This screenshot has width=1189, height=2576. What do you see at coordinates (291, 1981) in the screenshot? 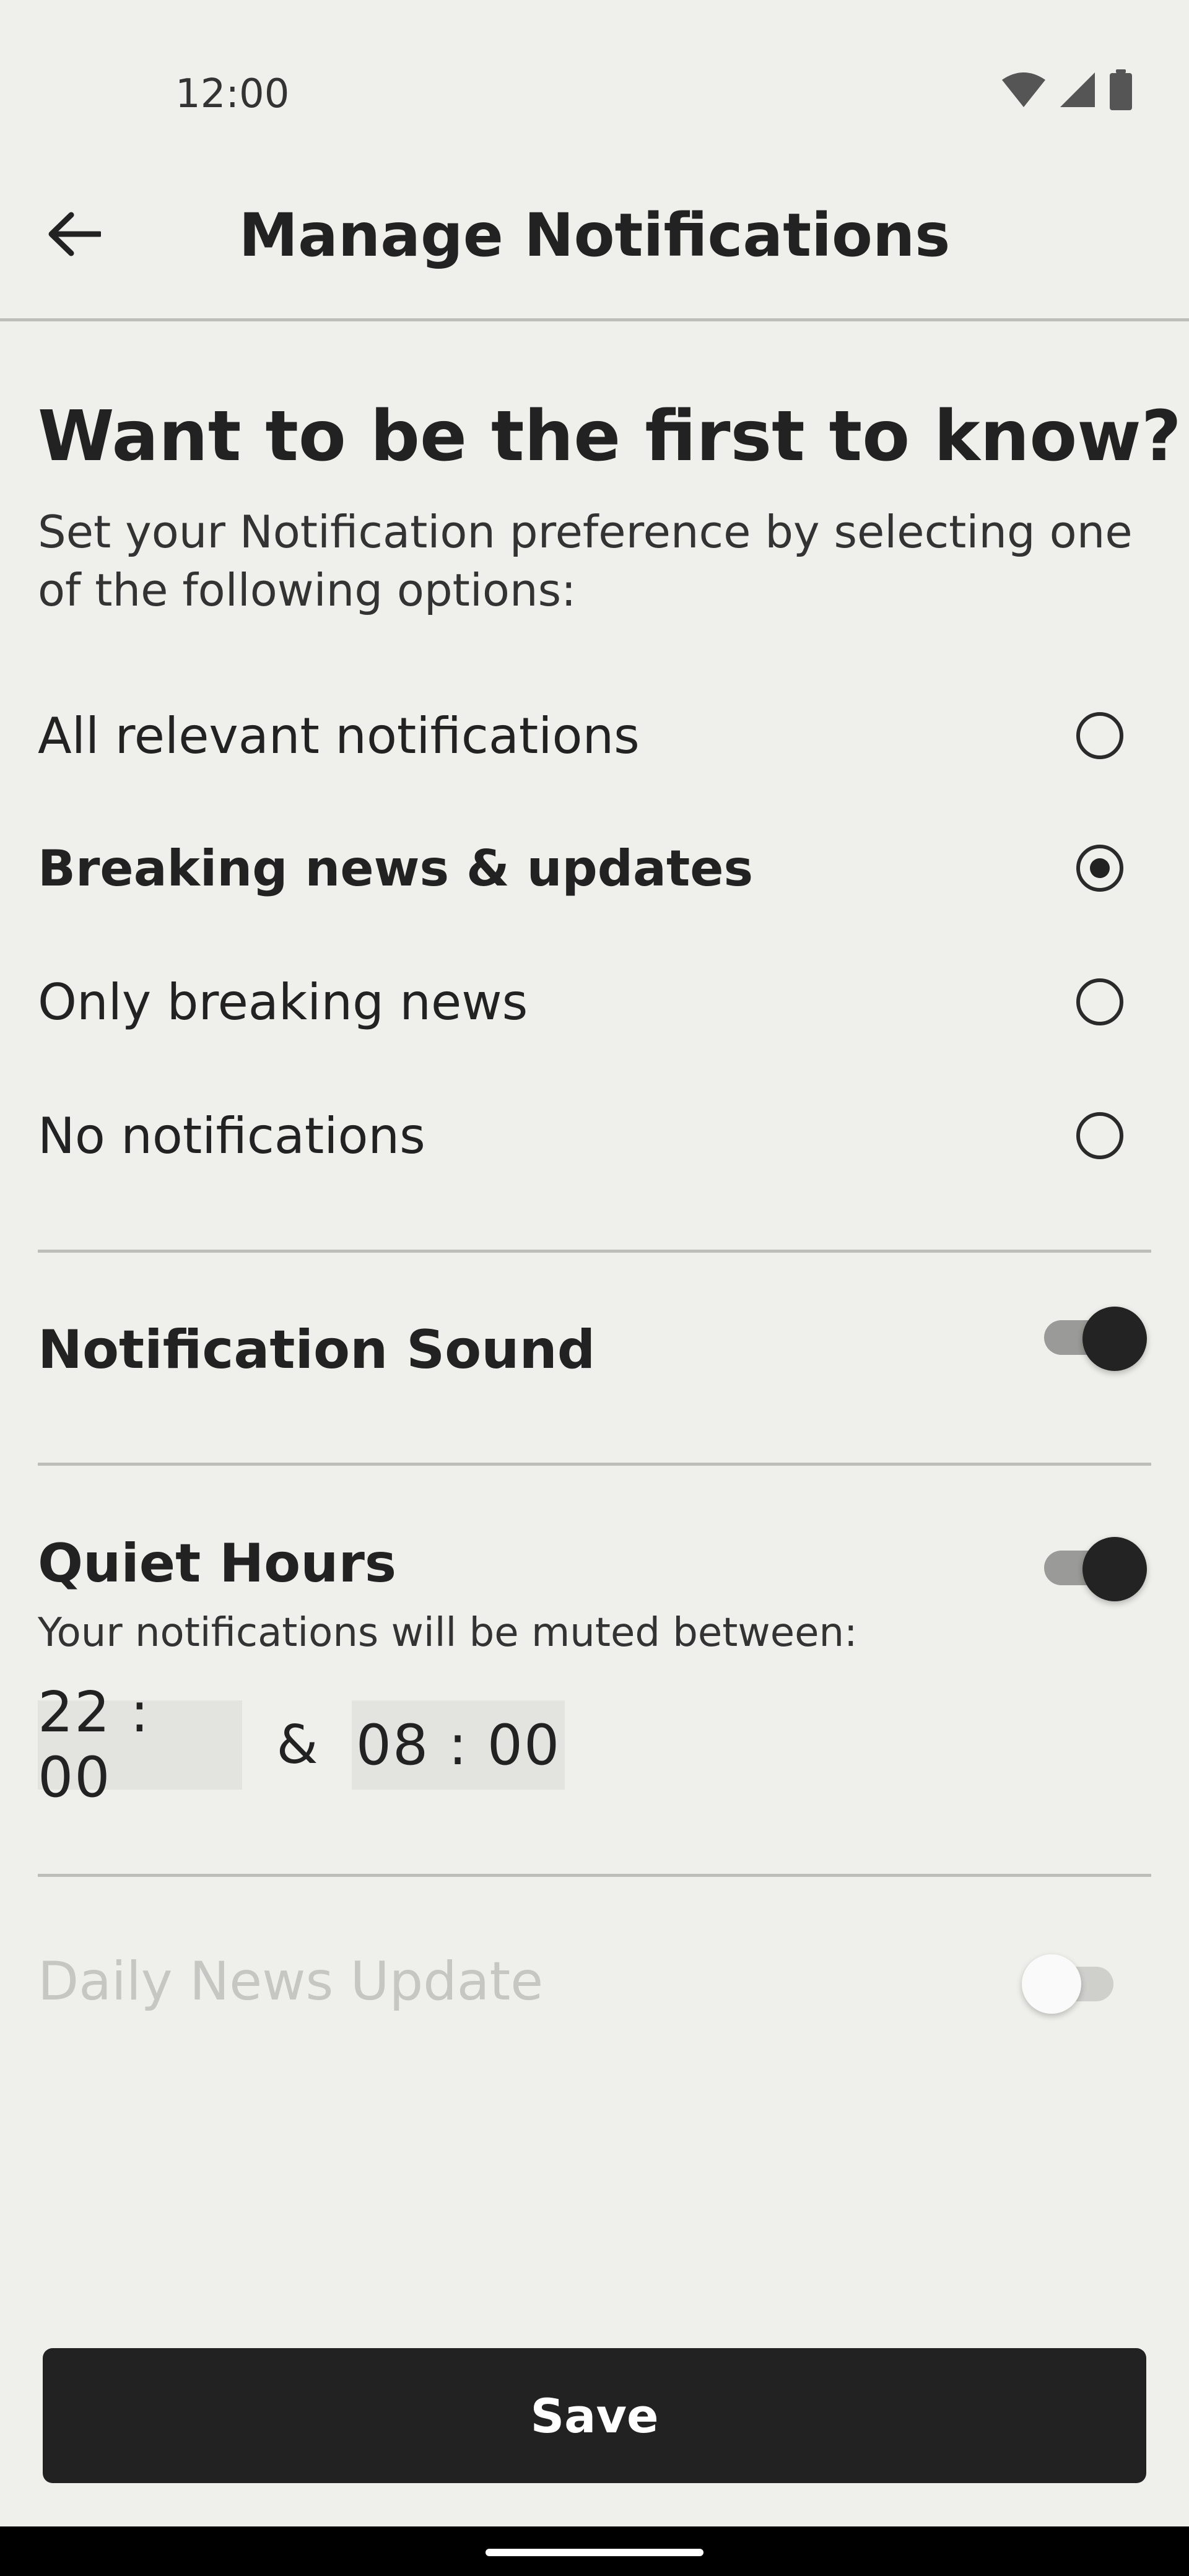
I see `daily-news-update-label: Daily News Update` at bounding box center [291, 1981].